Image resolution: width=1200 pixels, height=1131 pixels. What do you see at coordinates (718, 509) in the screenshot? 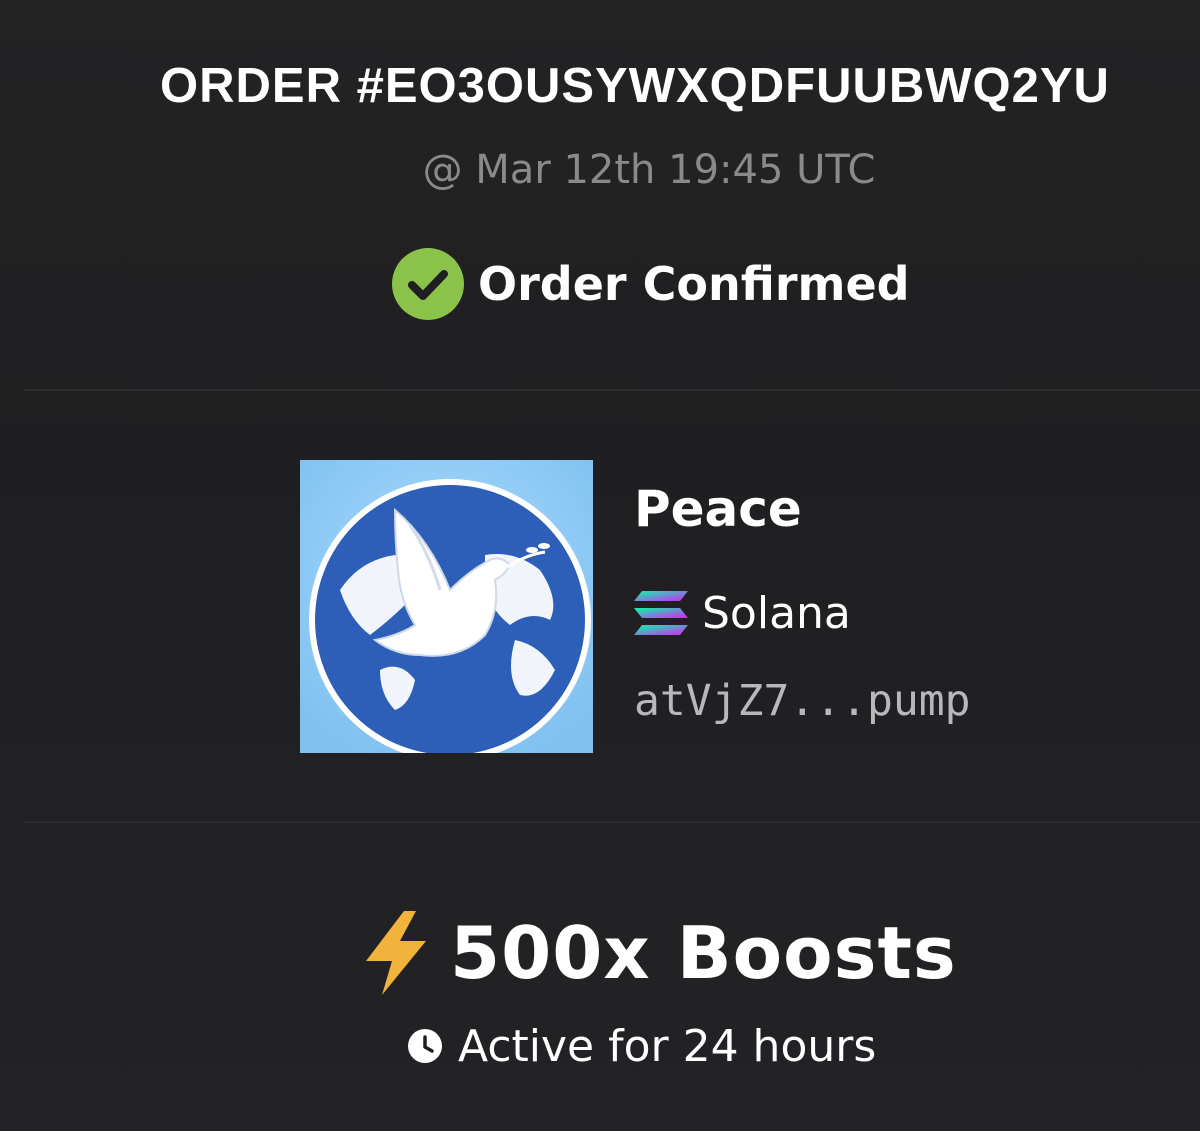
I see `token-name: Peace` at bounding box center [718, 509].